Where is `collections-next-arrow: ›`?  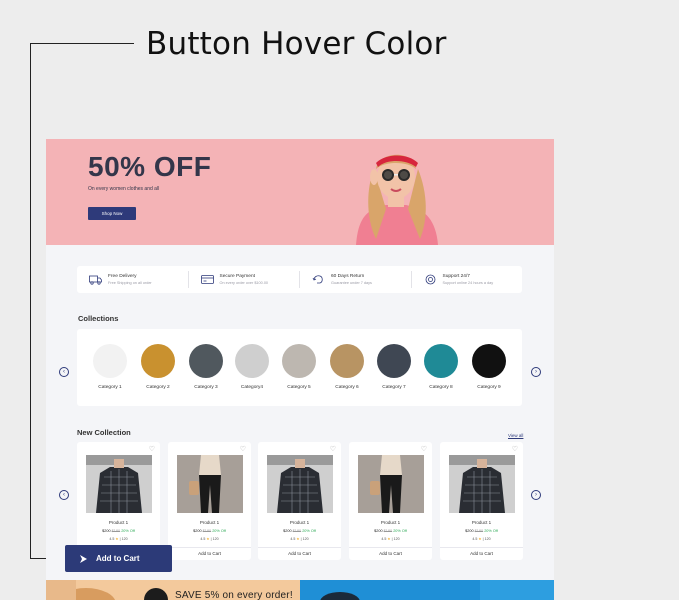
collections-next-arrow: › is located at coordinates (536, 372).